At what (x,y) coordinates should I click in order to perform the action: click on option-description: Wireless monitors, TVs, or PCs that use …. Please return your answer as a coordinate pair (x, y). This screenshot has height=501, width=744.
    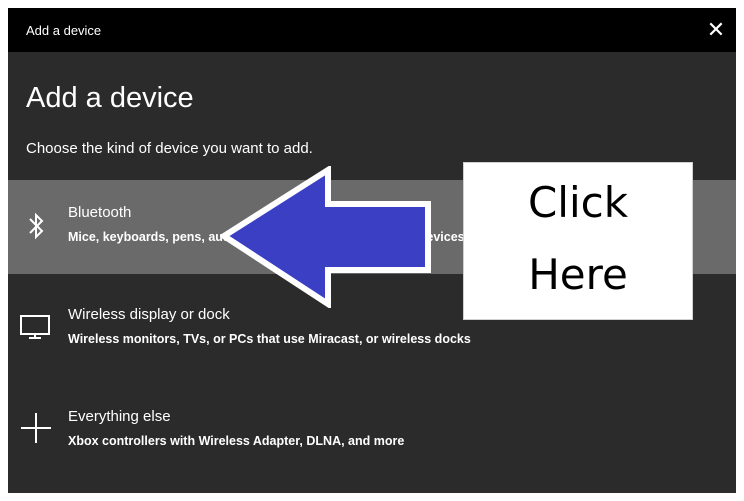
    Looking at the image, I should click on (269, 339).